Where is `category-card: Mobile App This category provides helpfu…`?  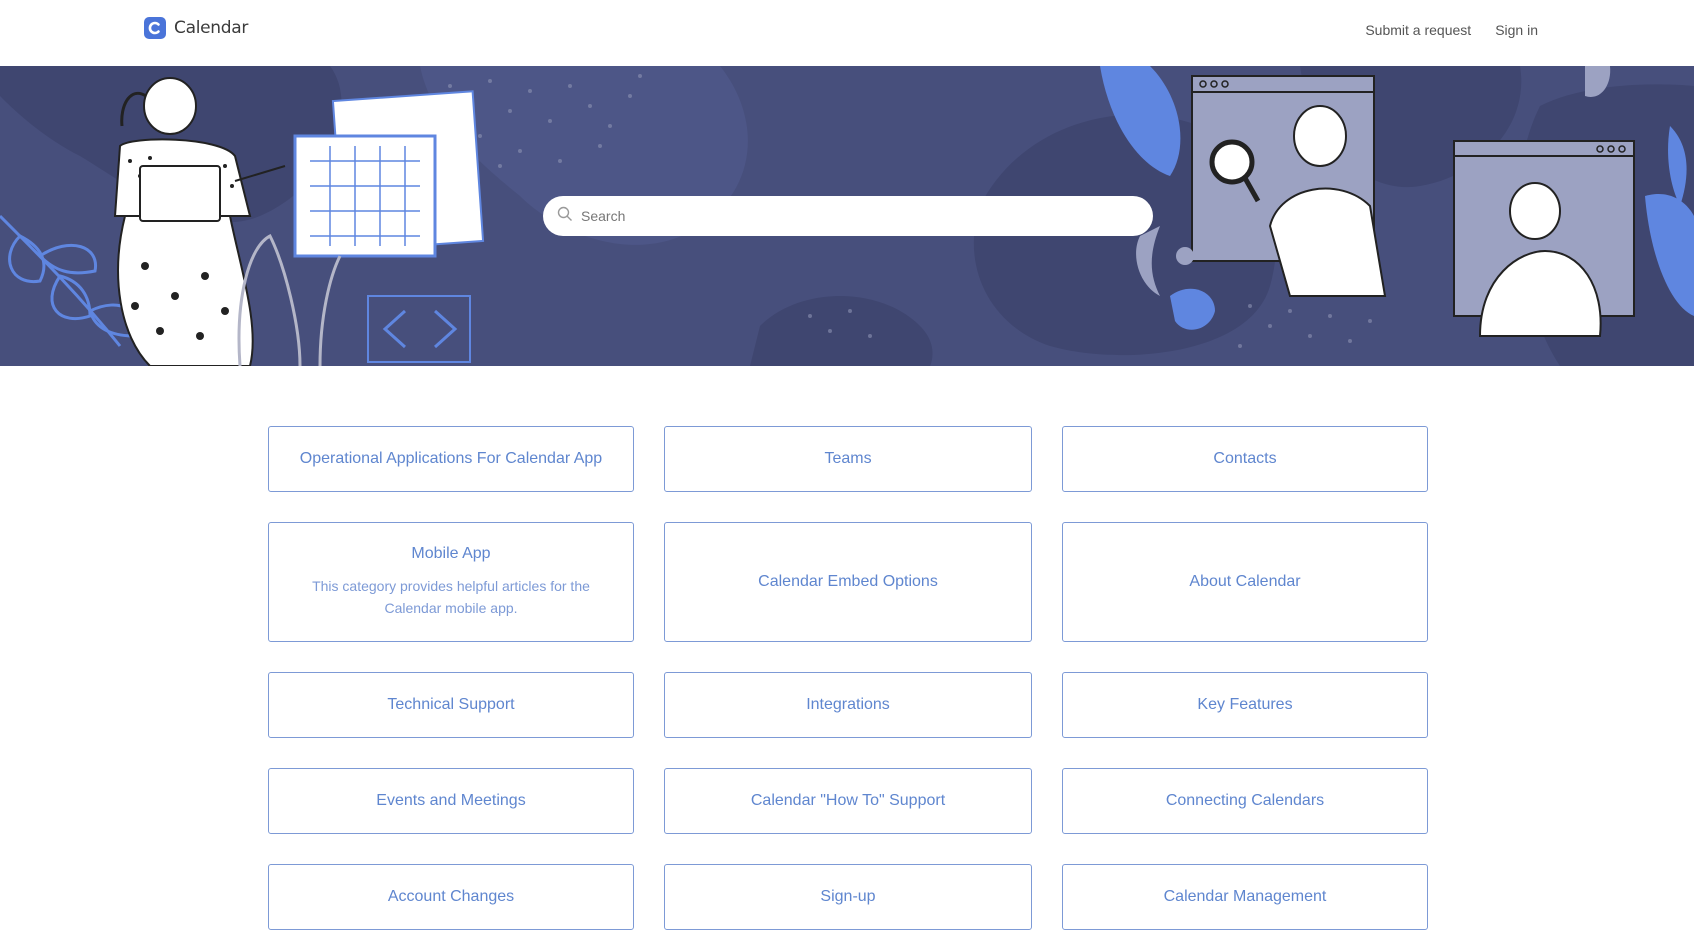
category-card: Mobile App This category provides helpfu… is located at coordinates (451, 582).